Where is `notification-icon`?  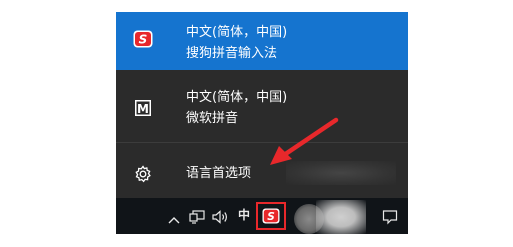
notification-icon is located at coordinates (390, 219).